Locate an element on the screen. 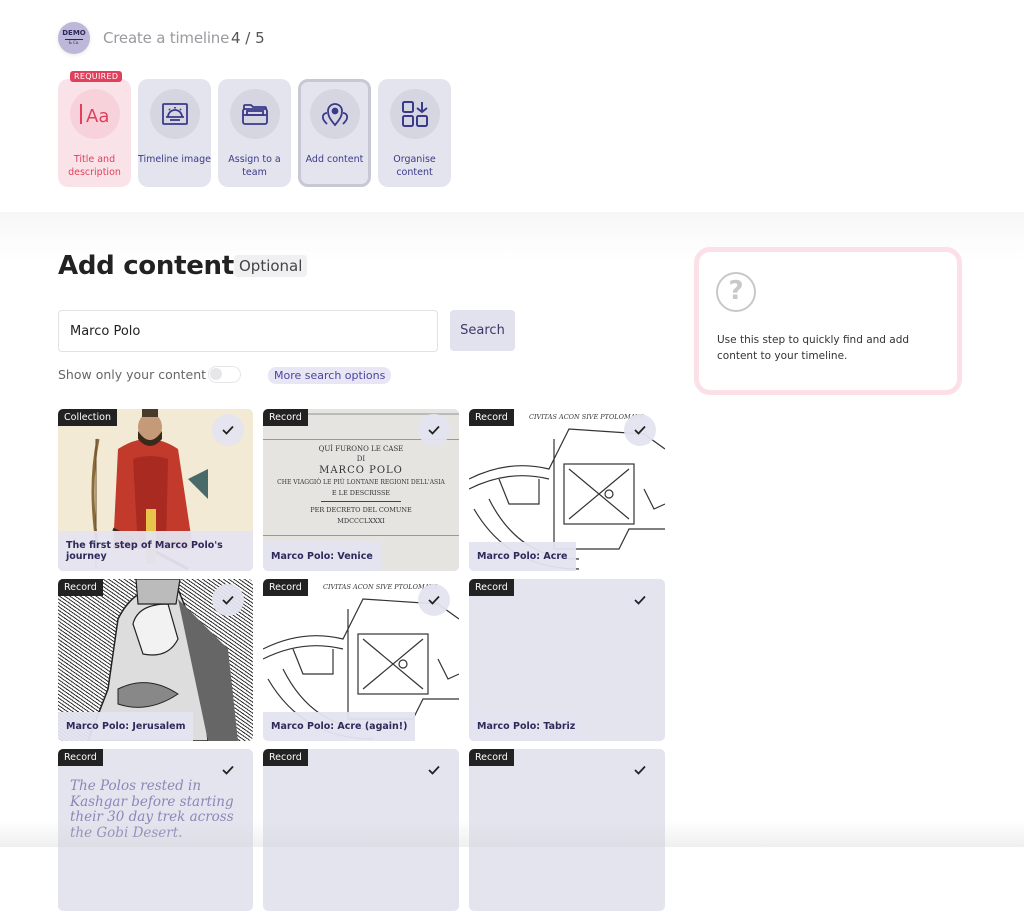  plaque-line: MDCCCLXXXI is located at coordinates (361, 521).